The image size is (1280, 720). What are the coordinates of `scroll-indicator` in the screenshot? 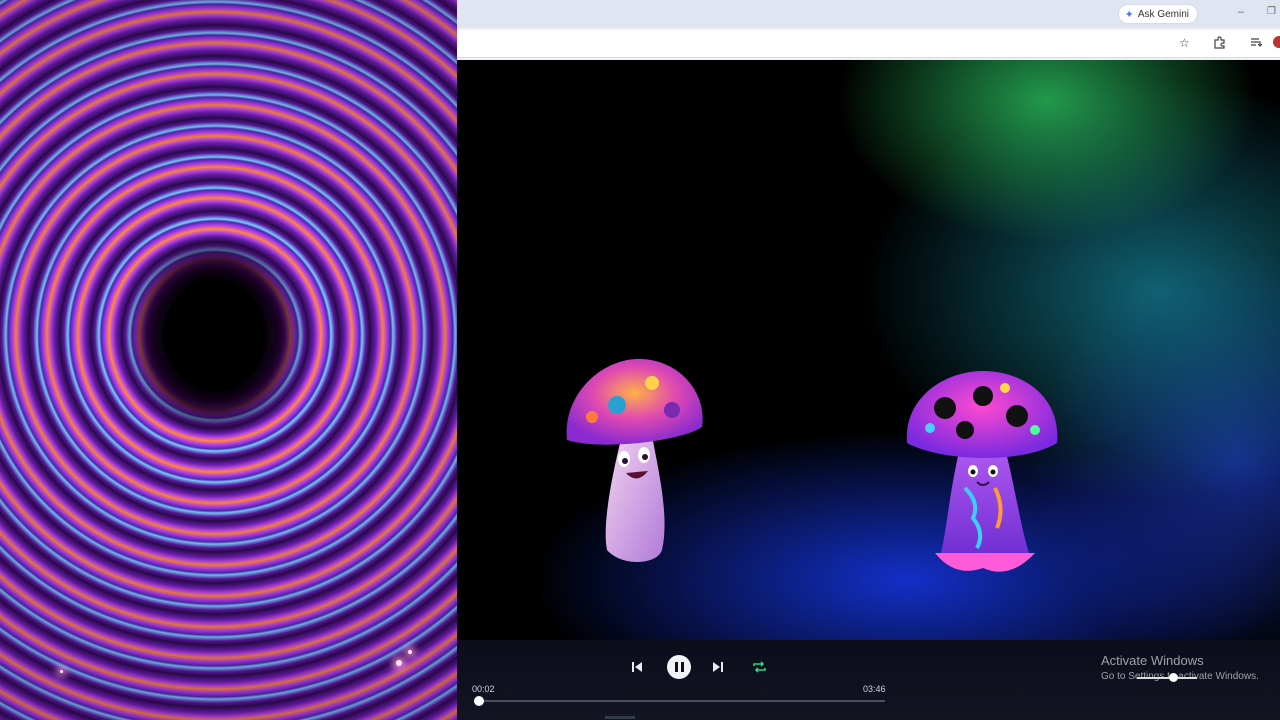 It's located at (620, 717).